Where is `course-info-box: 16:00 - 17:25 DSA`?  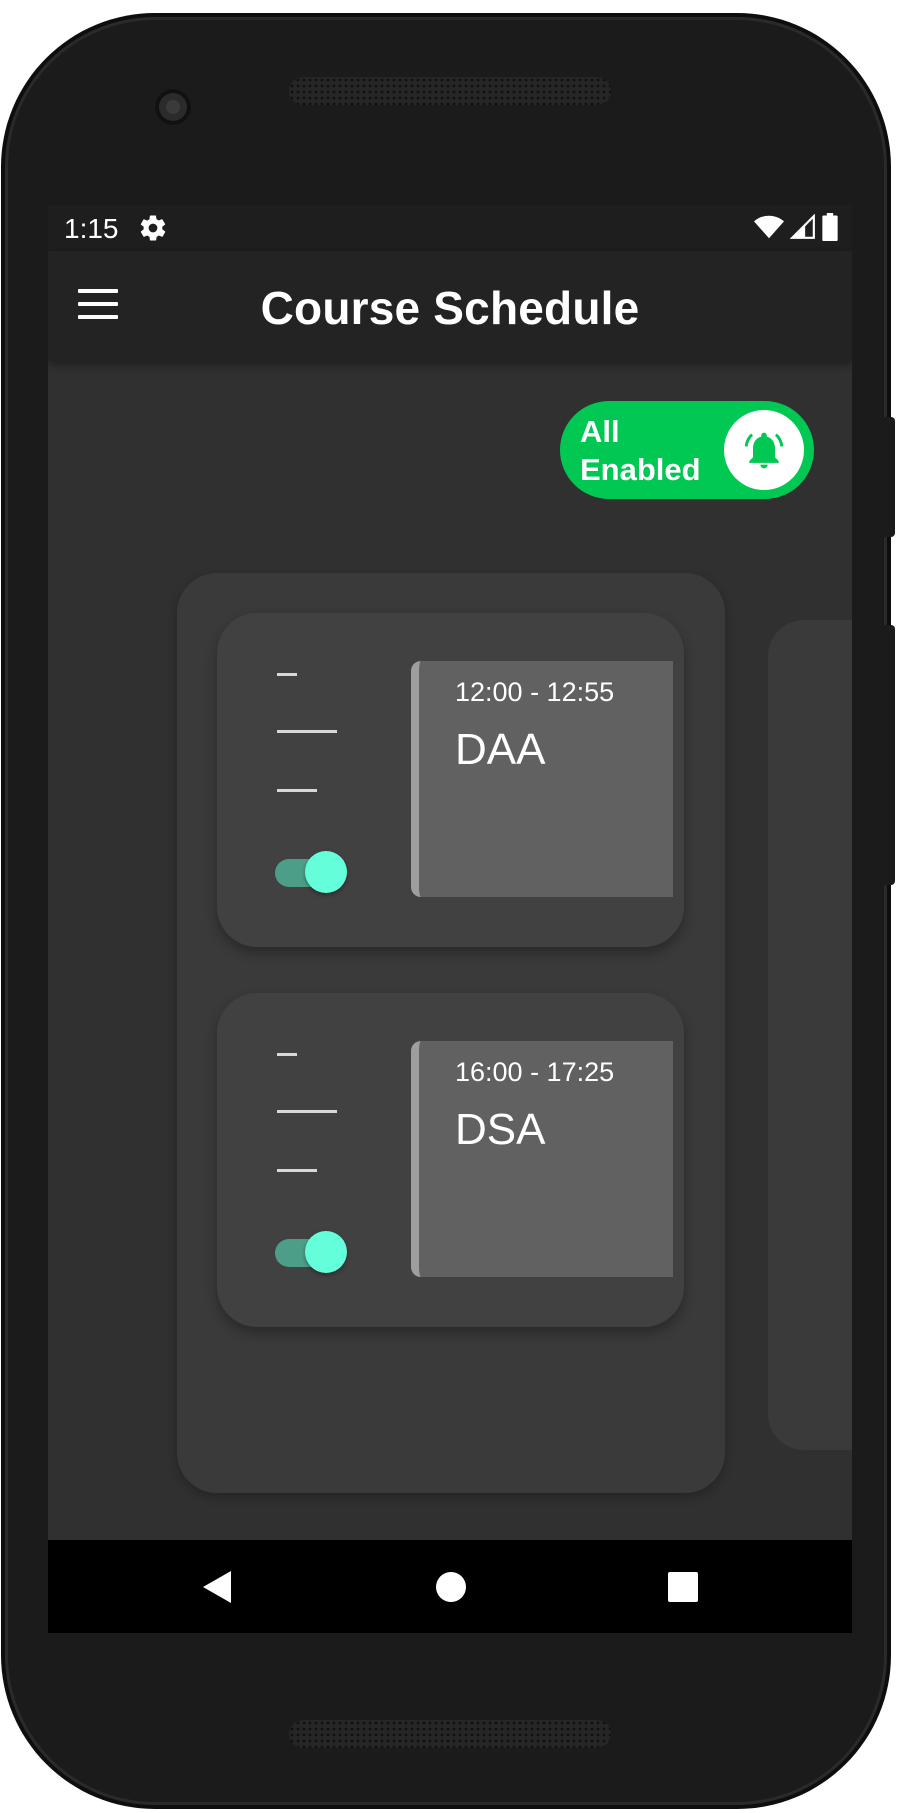 course-info-box: 16:00 - 17:25 DSA is located at coordinates (542, 1159).